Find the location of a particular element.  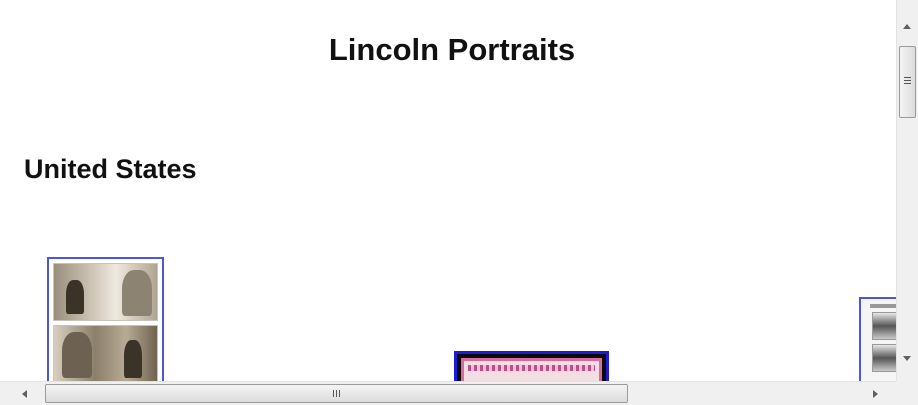

scroll-down-arrow-icon is located at coordinates (907, 358).